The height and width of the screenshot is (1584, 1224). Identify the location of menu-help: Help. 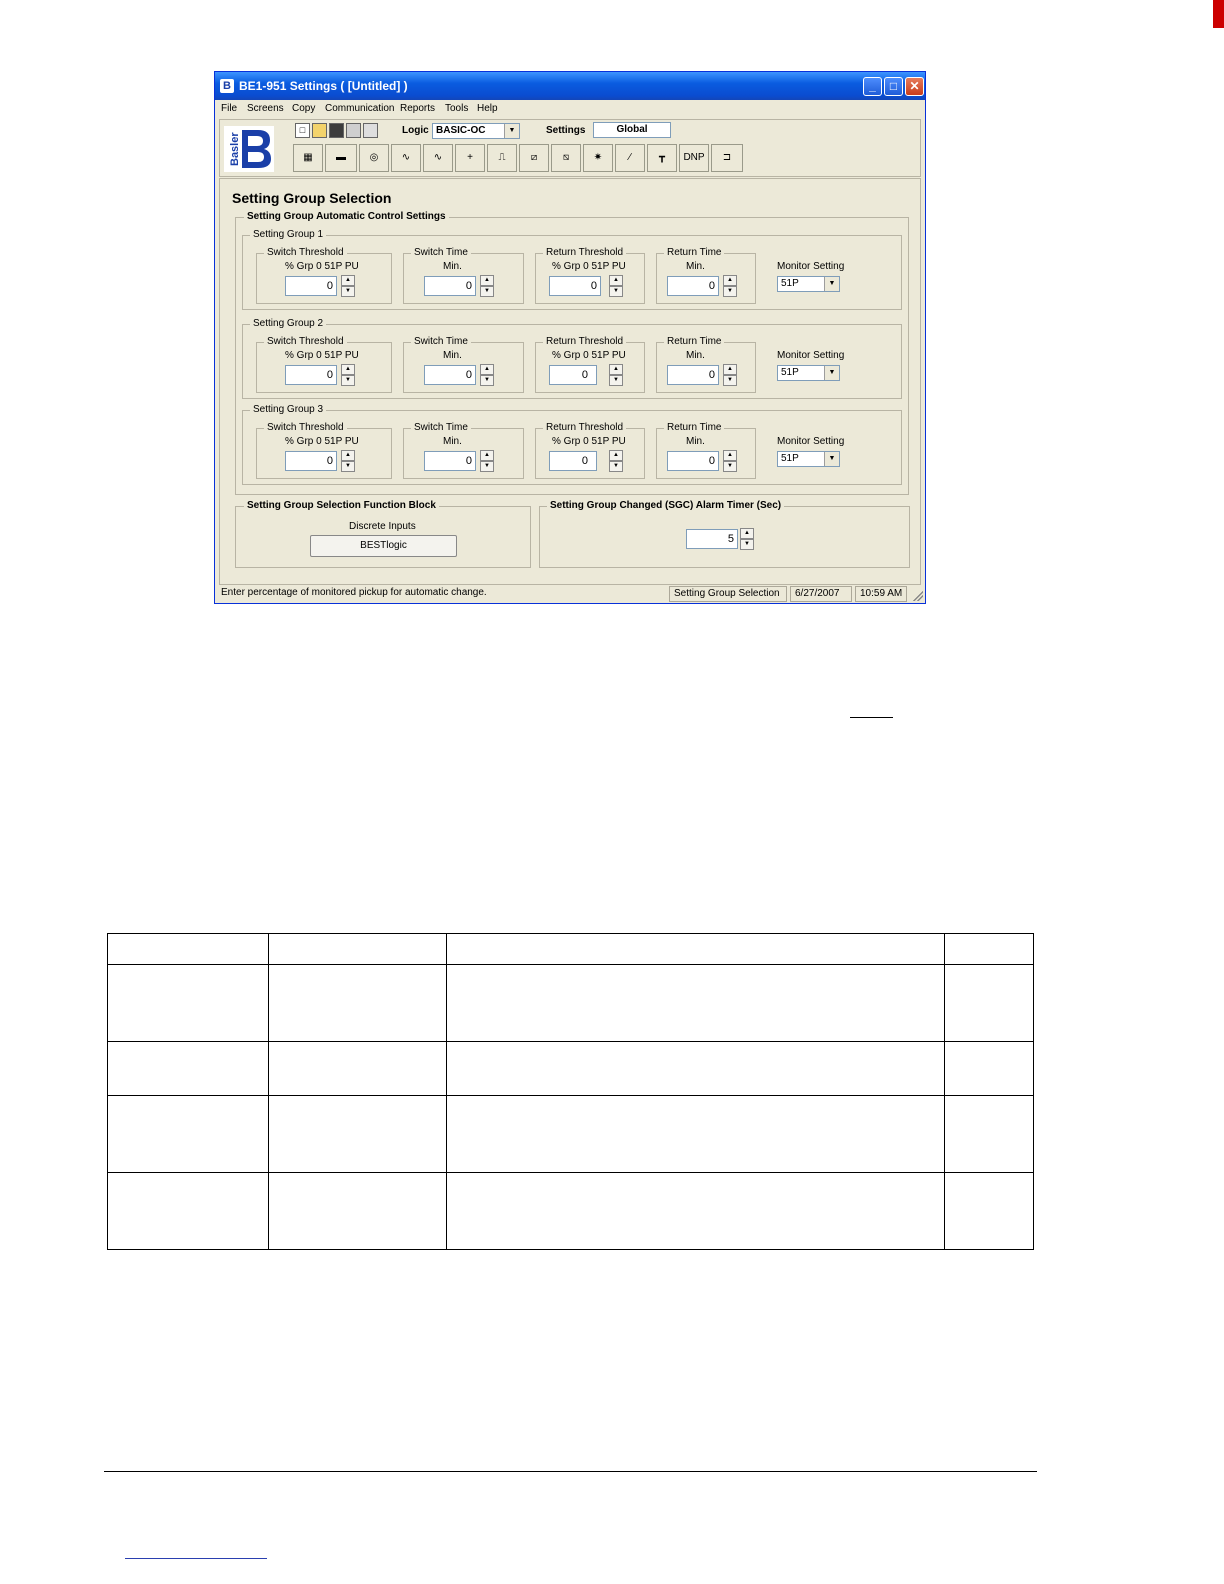
(487, 108).